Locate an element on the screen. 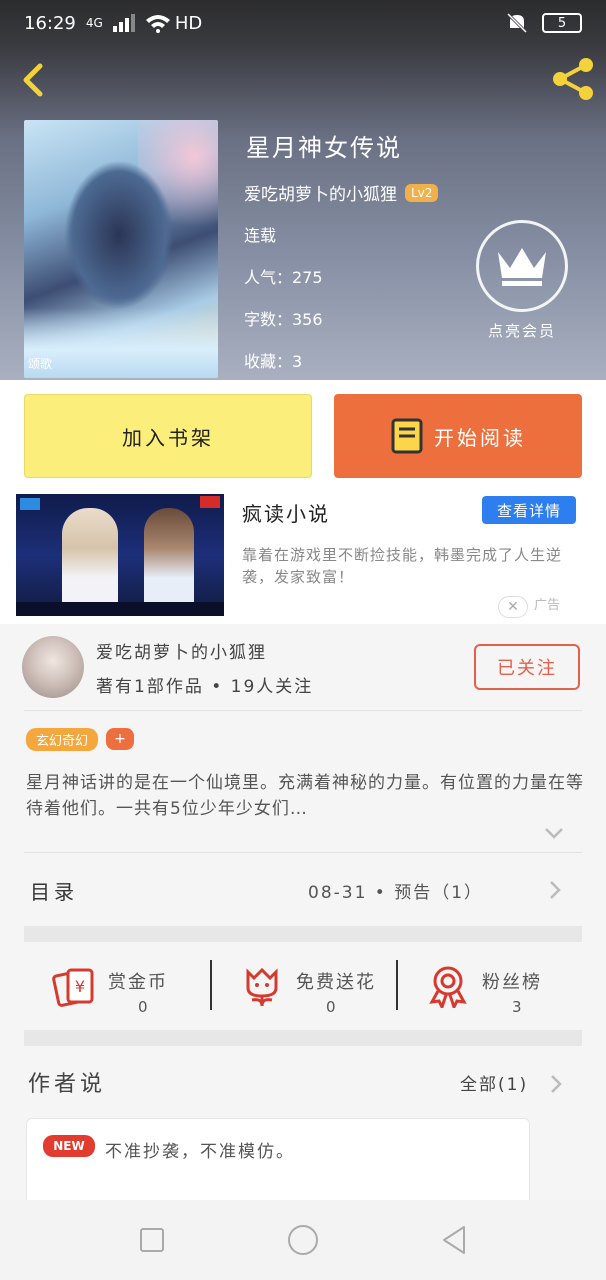 Image resolution: width=606 pixels, height=1280 pixels. add-to-shelf-button: 加入书架 is located at coordinates (168, 436).